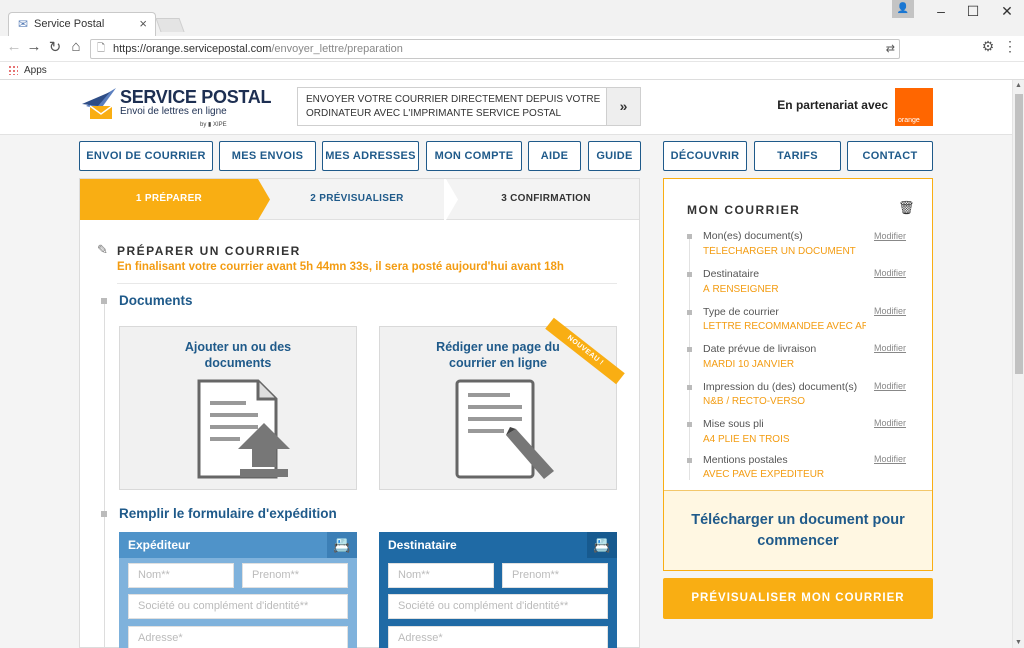 The width and height of the screenshot is (1024, 648). What do you see at coordinates (890, 156) in the screenshot?
I see `nav-contact: CONTACT` at bounding box center [890, 156].